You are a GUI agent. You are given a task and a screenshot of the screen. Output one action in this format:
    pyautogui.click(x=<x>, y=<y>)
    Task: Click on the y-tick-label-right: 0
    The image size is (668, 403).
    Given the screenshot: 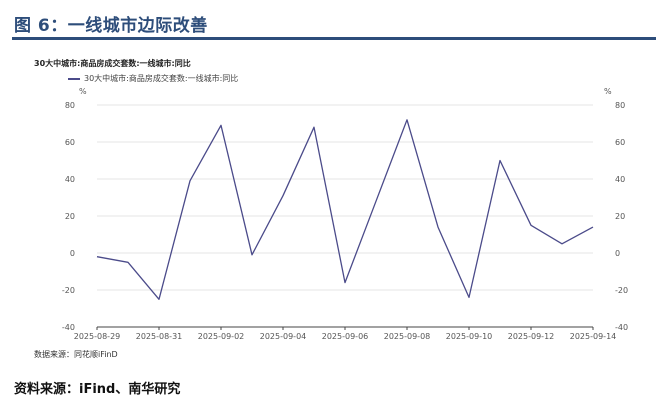 What is the action you would take?
    pyautogui.click(x=617, y=253)
    